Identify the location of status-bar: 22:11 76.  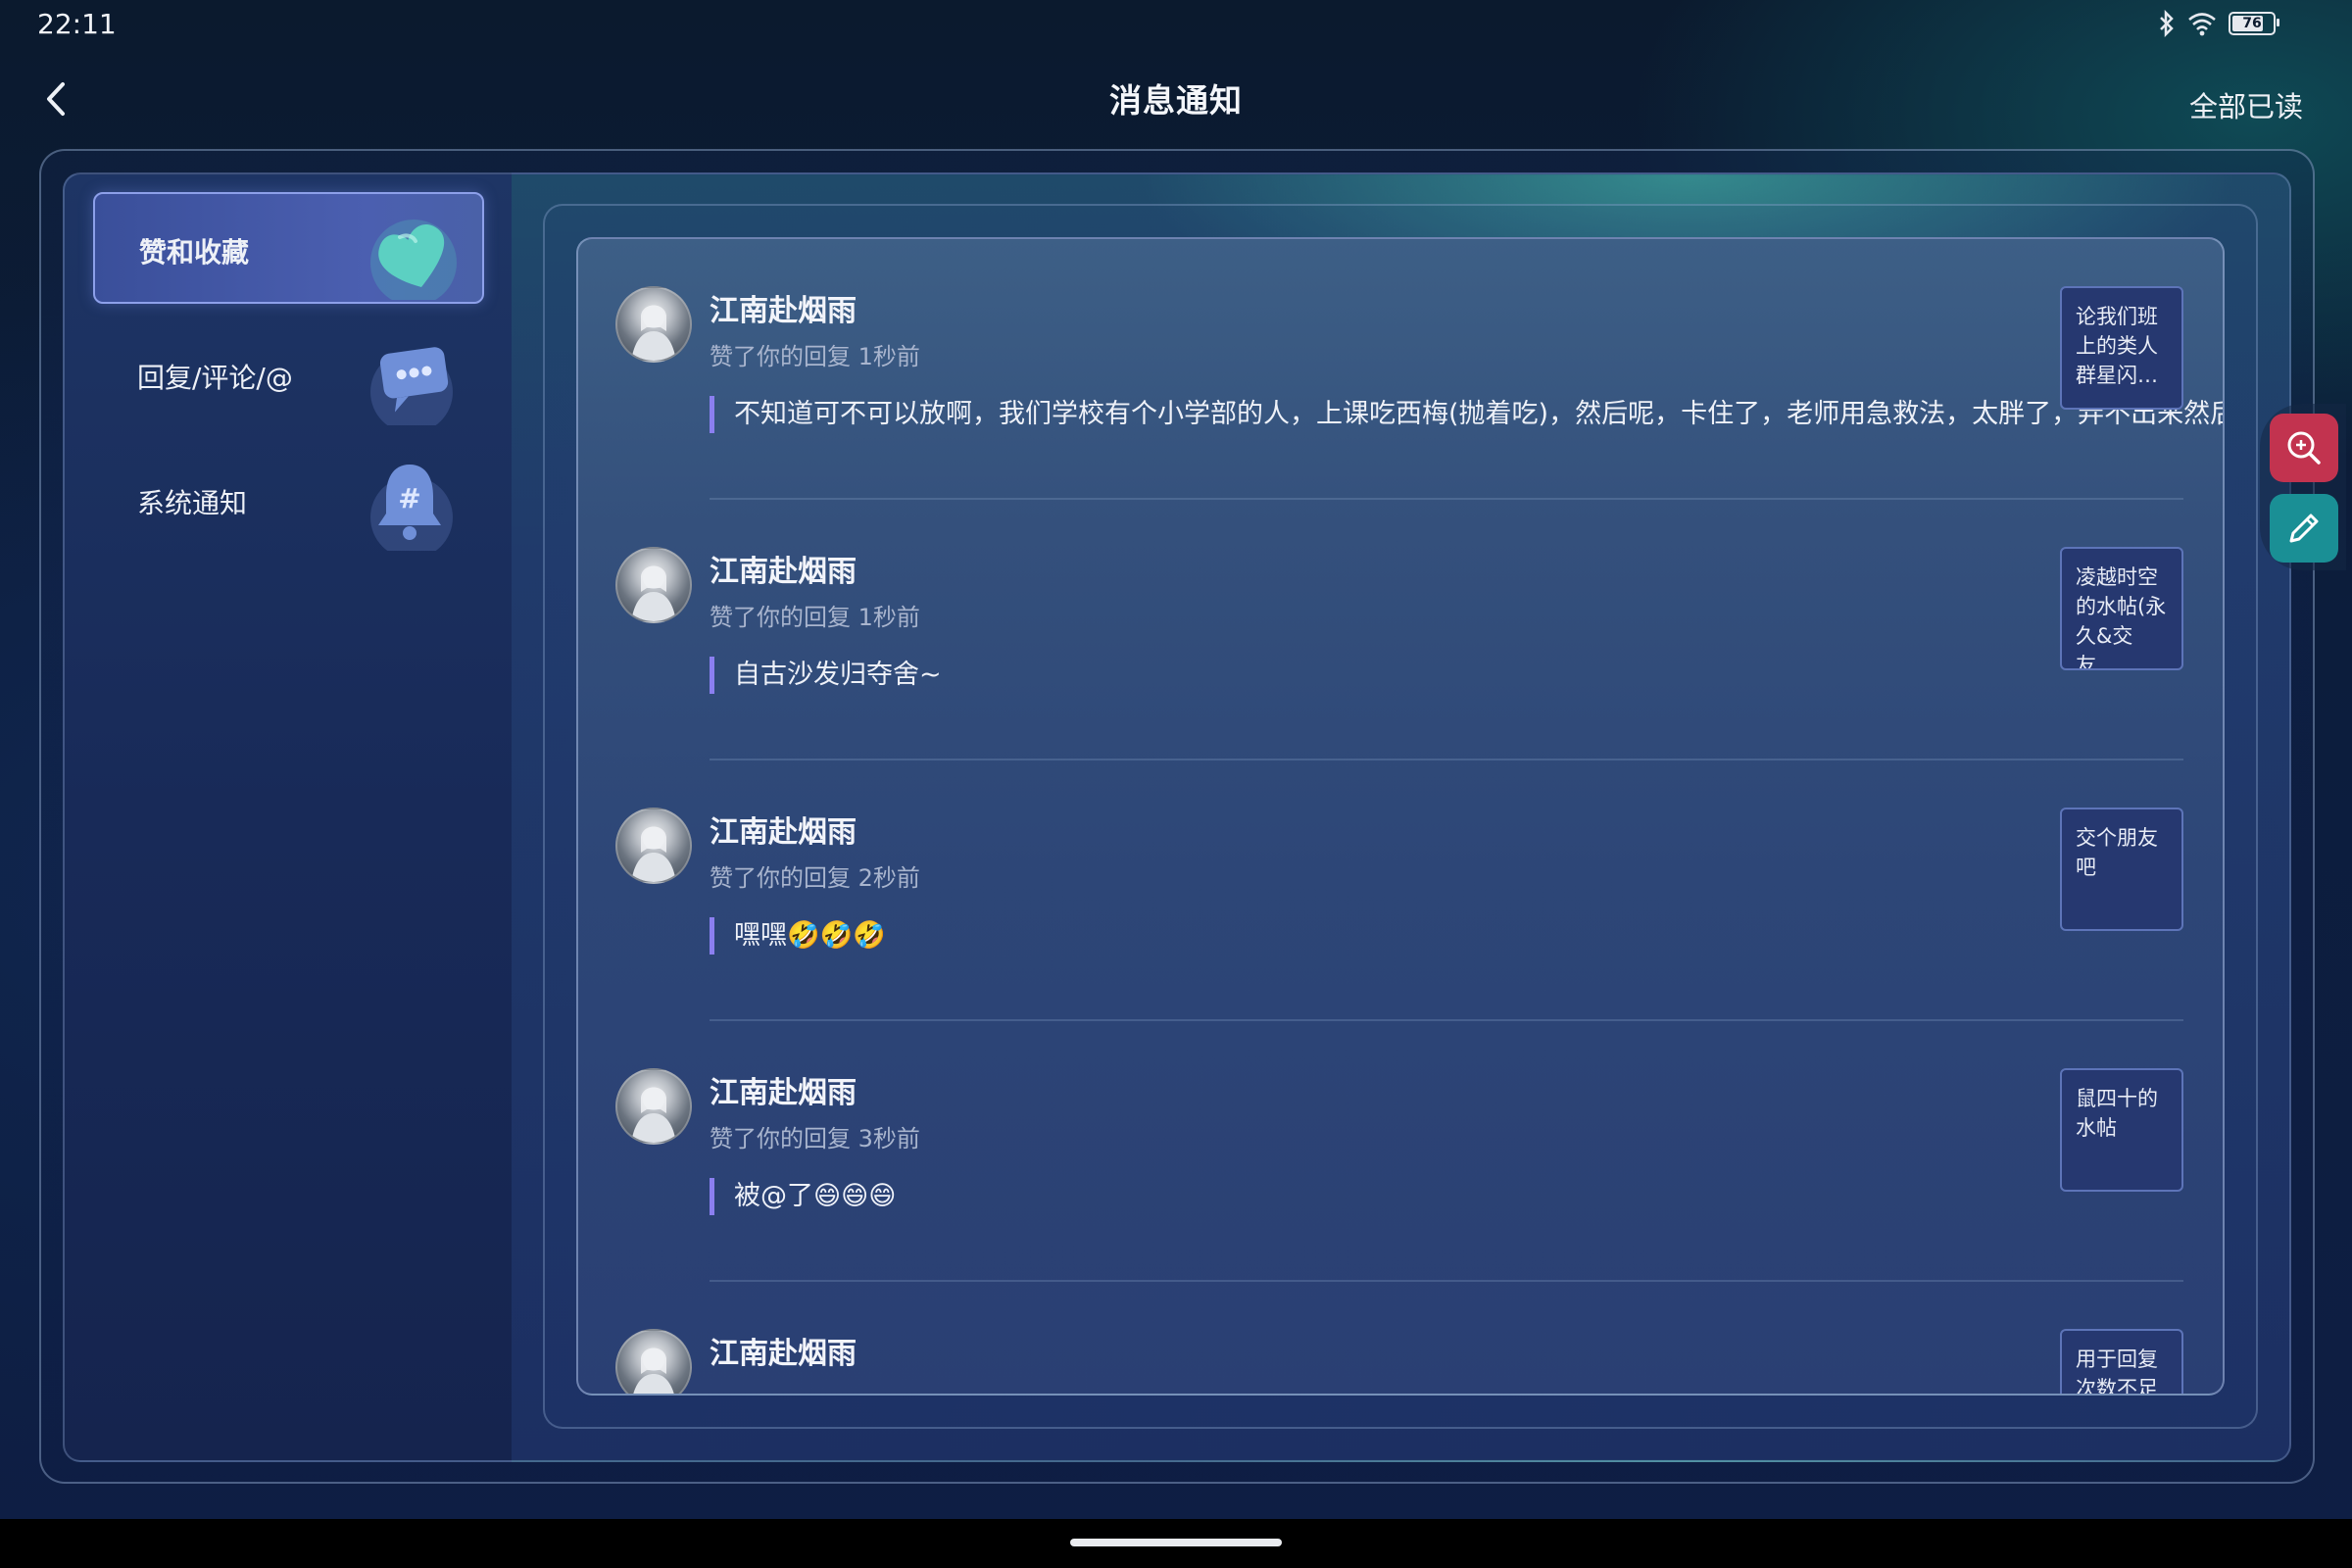
(1176, 24).